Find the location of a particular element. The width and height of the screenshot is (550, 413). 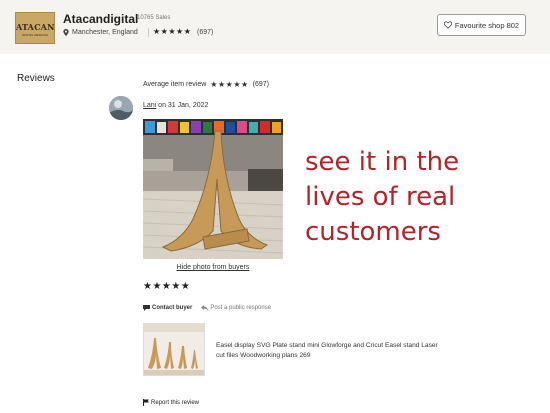

reply-icon is located at coordinates (205, 308).